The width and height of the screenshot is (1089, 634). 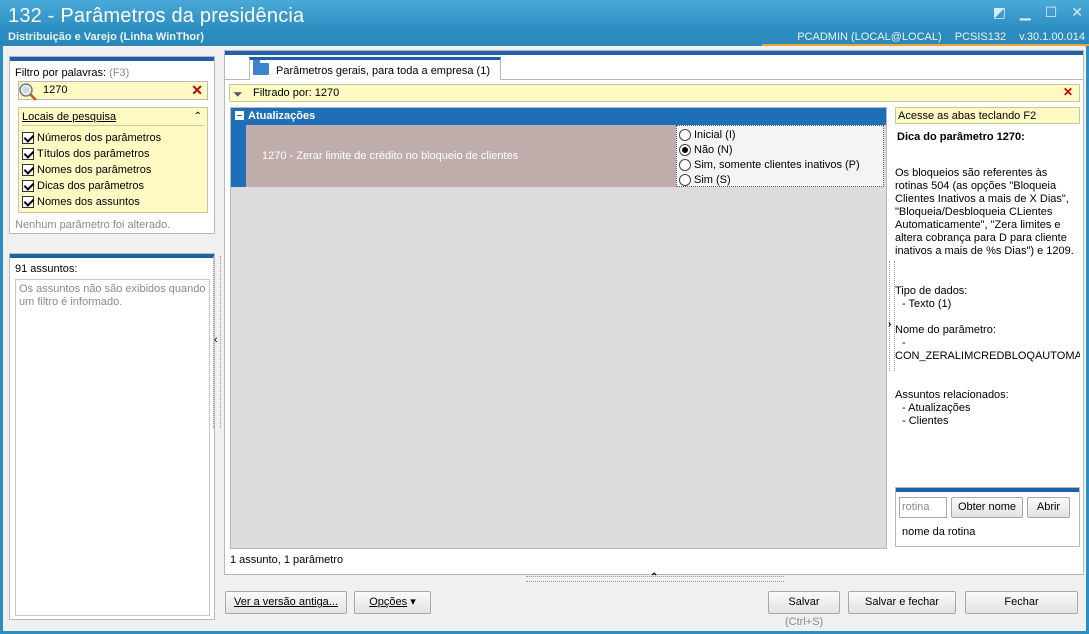 What do you see at coordinates (113, 125) in the screenshot?
I see `divider` at bounding box center [113, 125].